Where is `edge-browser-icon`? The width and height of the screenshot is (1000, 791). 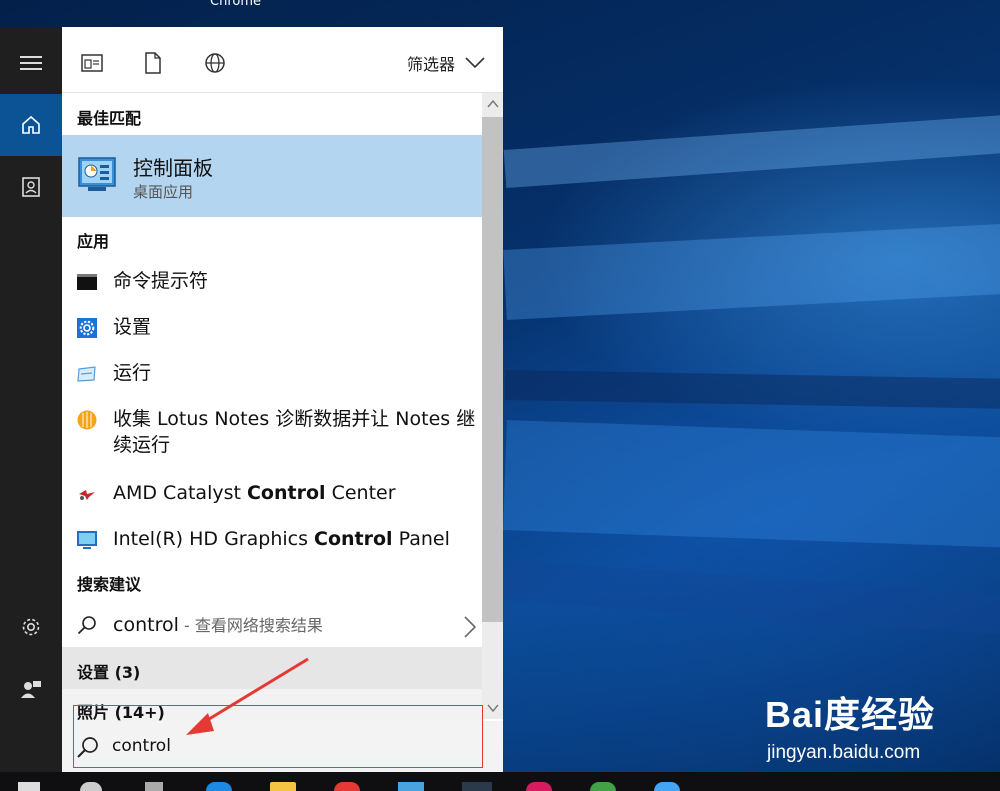
edge-browser-icon is located at coordinates (219, 786).